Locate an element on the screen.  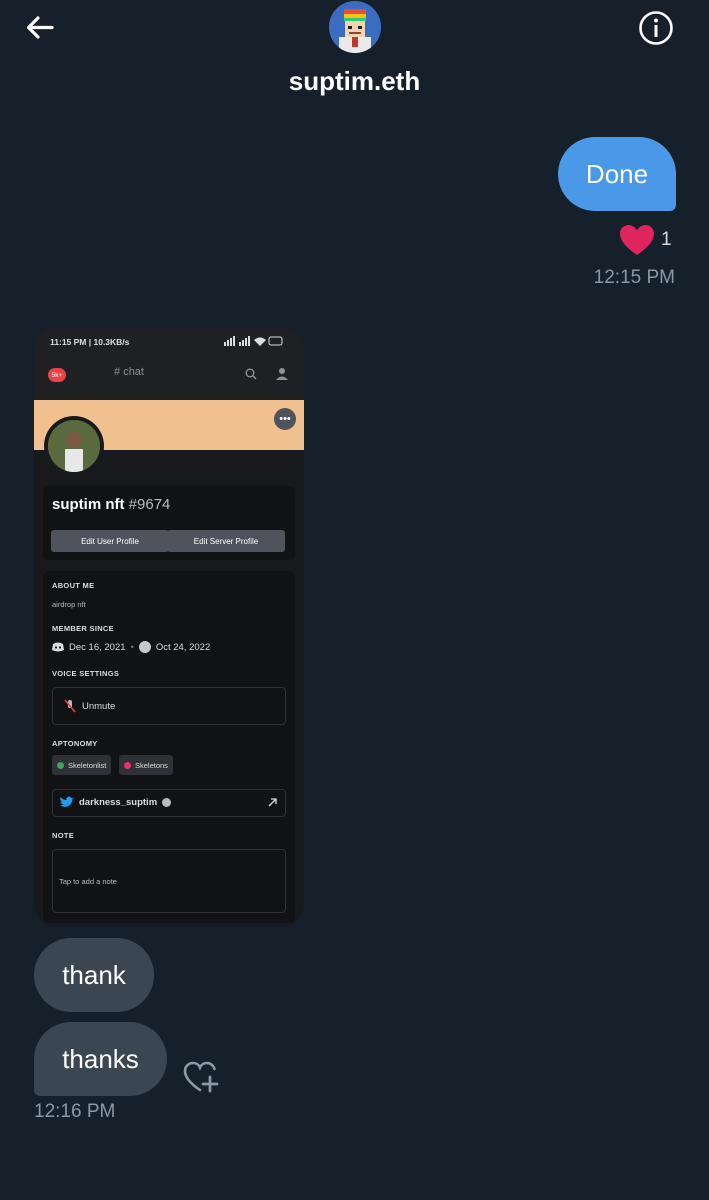
received-timestamp: 12:16 PM is located at coordinates (75, 1111).